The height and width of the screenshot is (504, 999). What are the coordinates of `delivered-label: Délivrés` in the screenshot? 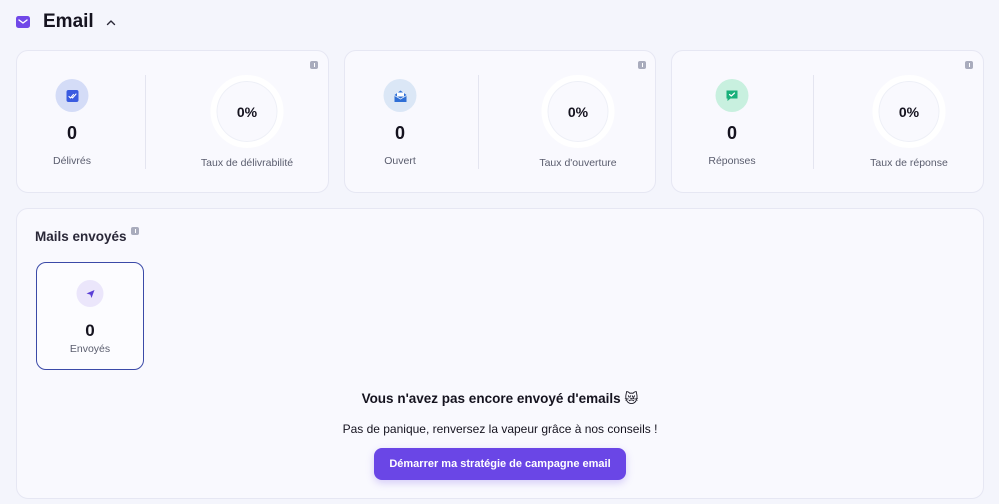 It's located at (72, 161).